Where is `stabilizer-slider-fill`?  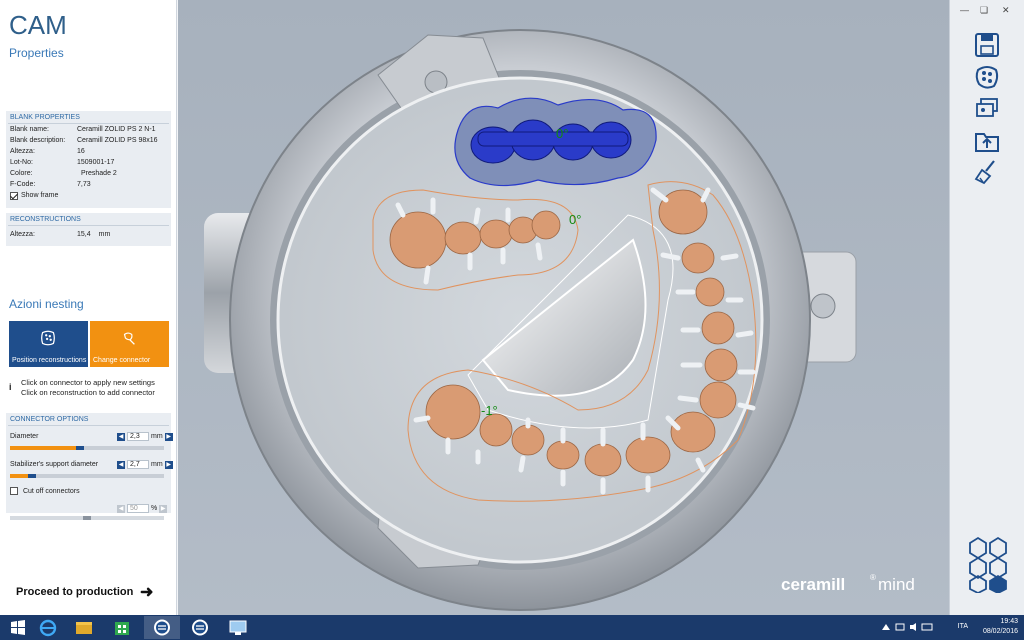
stabilizer-slider-fill is located at coordinates (19, 476).